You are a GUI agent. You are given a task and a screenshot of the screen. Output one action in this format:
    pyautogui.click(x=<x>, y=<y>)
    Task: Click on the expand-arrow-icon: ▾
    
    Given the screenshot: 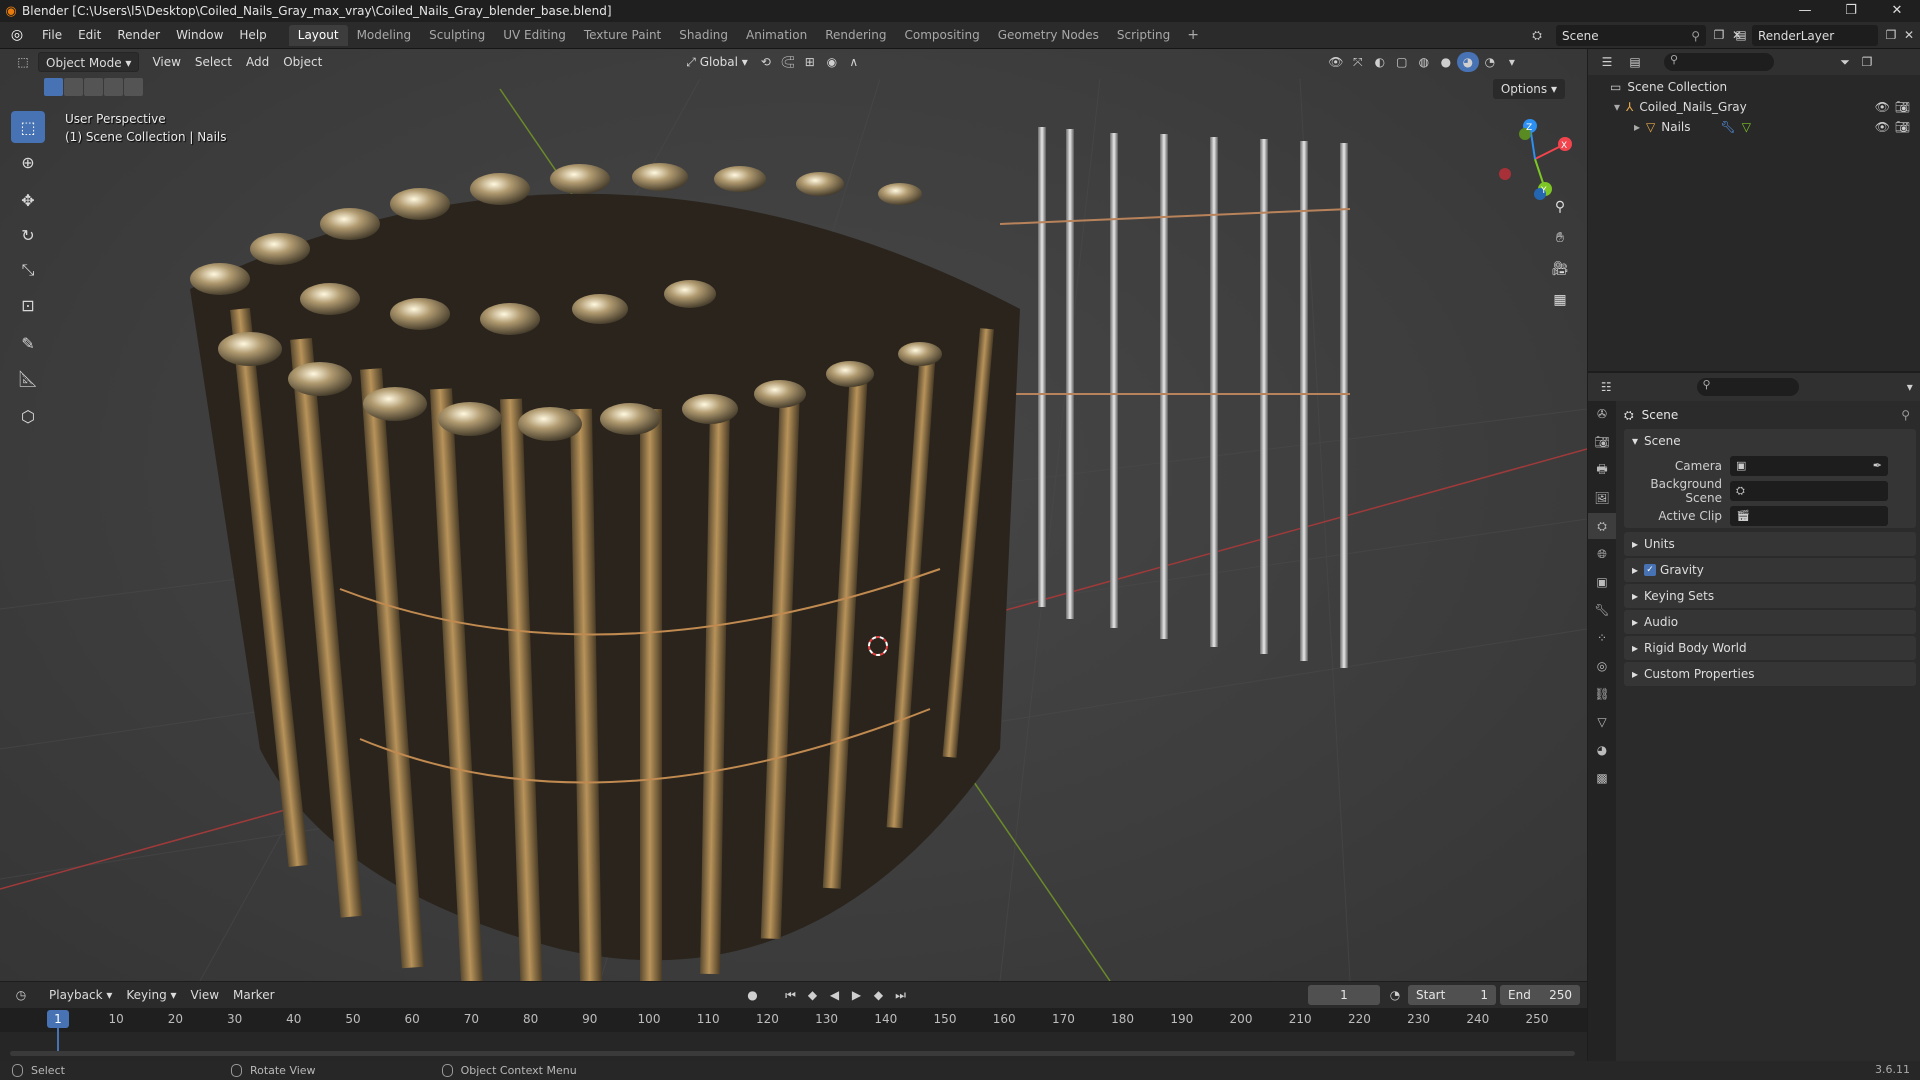 What is the action you would take?
    pyautogui.click(x=1617, y=107)
    